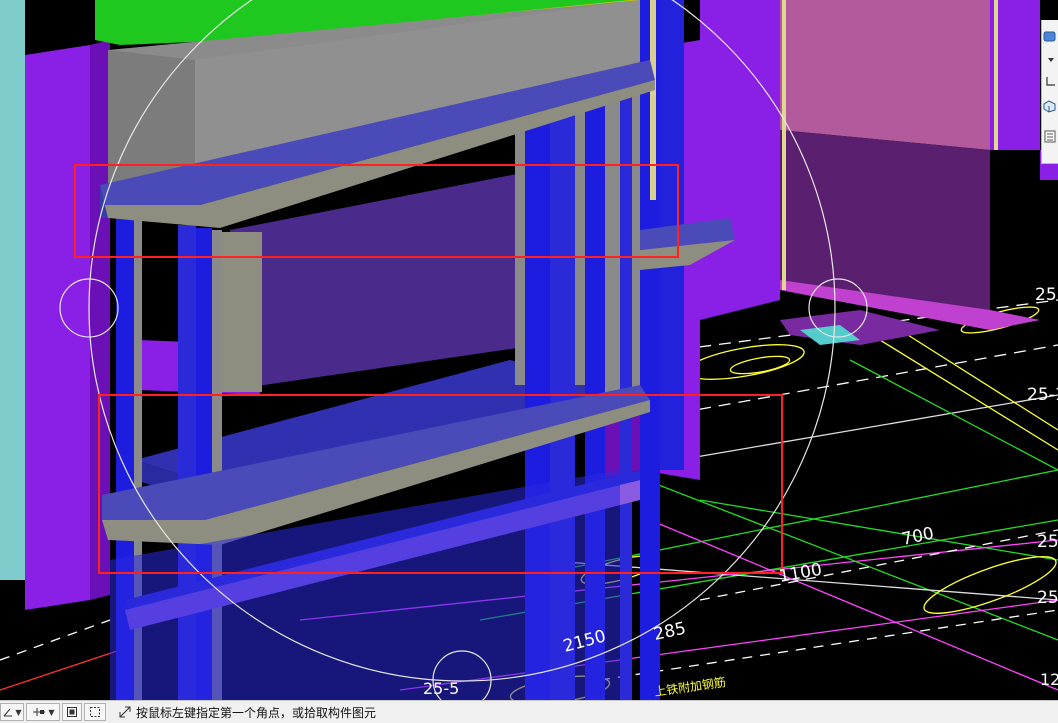 The width and height of the screenshot is (1058, 723). I want to click on dimension-tool-button: ▼, so click(43, 712).